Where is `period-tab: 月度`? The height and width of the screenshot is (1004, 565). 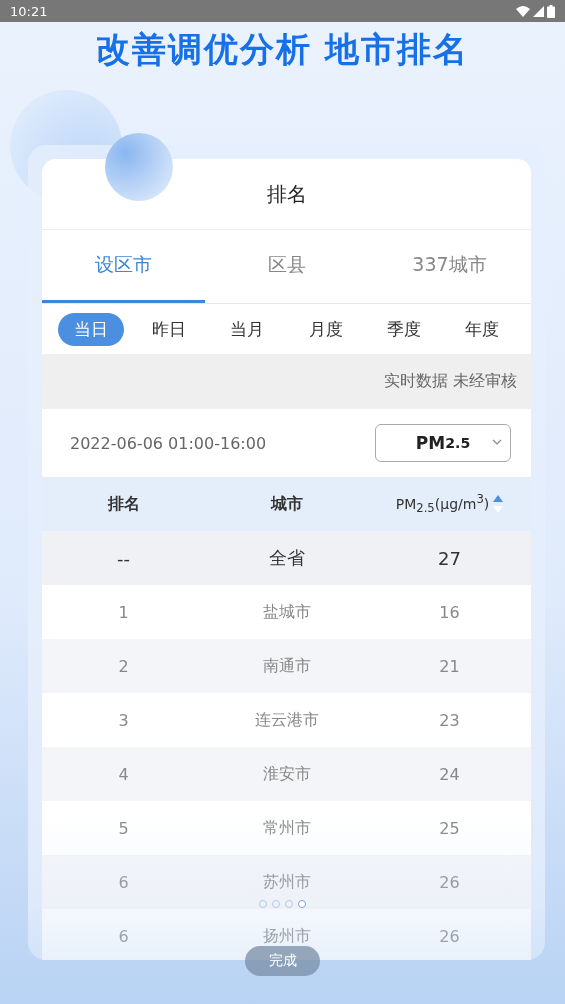
period-tab: 月度 is located at coordinates (325, 329).